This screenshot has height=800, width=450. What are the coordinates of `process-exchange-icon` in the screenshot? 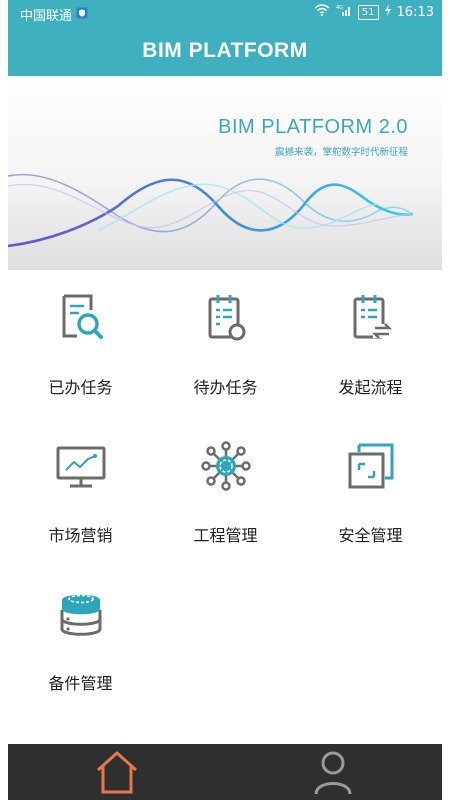 It's located at (371, 318).